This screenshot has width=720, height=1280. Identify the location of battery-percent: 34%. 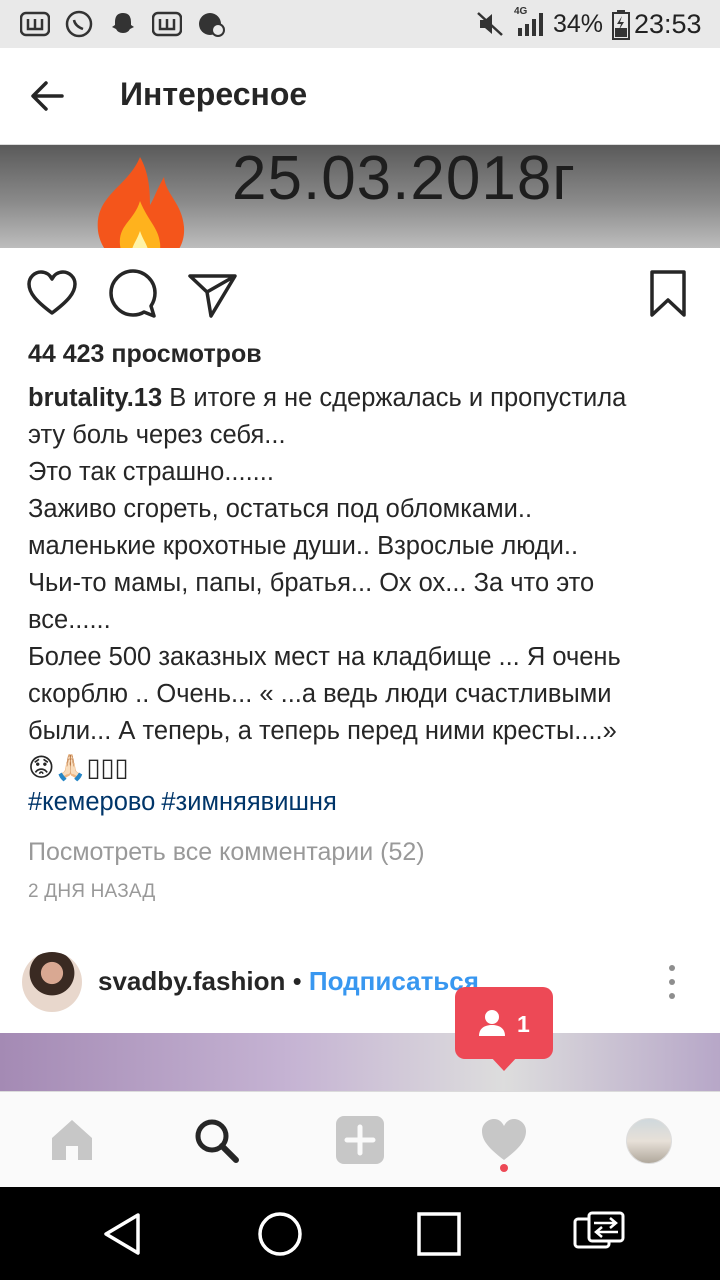
(578, 24).